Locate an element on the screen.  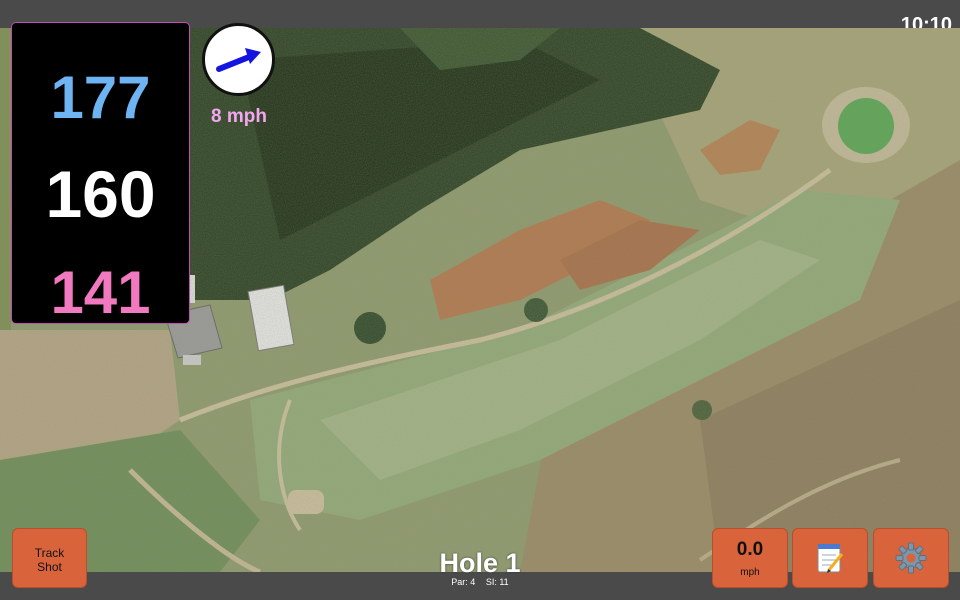
speed-value: 0.0 is located at coordinates (750, 549).